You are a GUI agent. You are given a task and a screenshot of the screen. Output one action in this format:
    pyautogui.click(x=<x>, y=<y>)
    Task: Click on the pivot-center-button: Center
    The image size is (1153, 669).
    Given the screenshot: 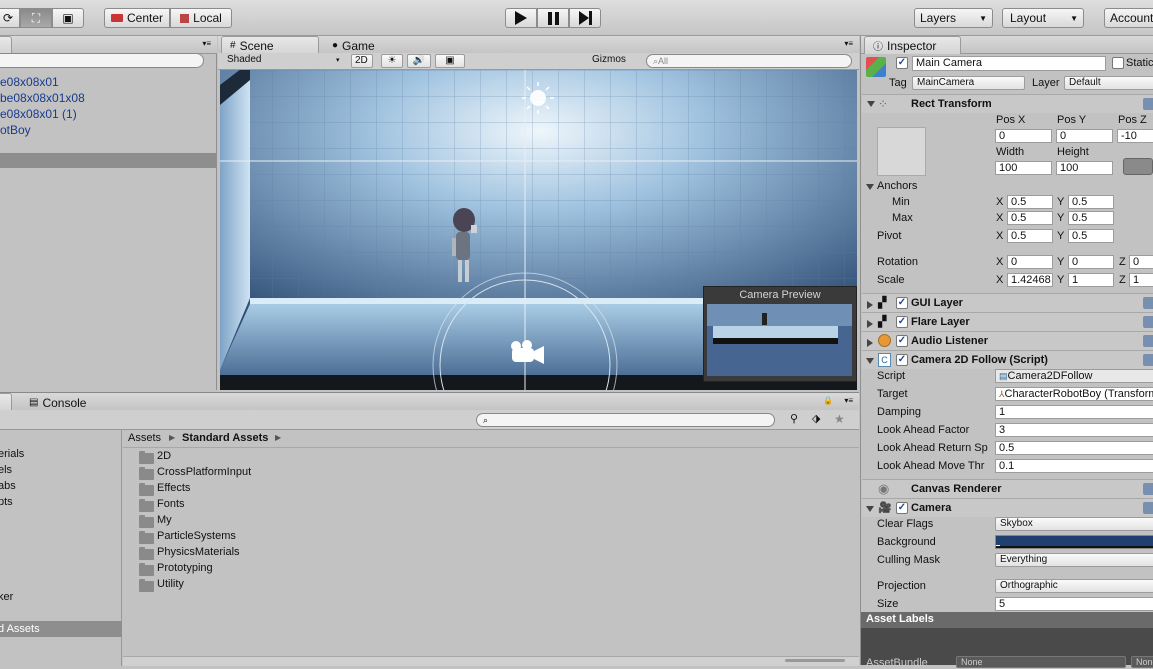 What is the action you would take?
    pyautogui.click(x=137, y=18)
    